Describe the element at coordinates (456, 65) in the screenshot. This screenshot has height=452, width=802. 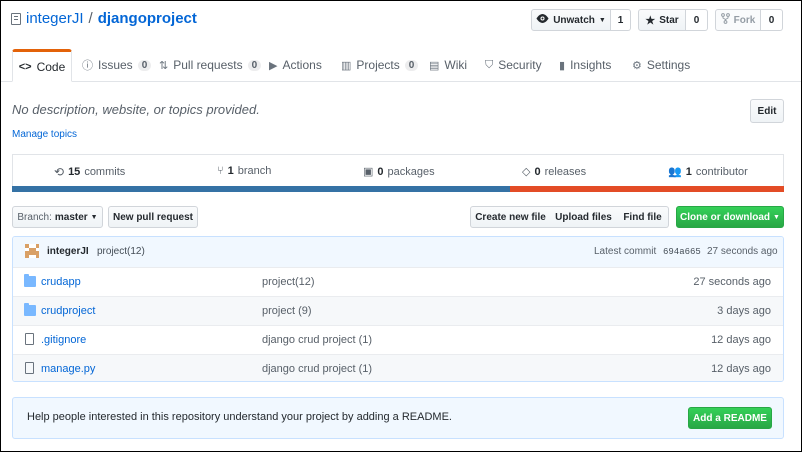
I see `tab-wiki-label: Wiki` at that location.